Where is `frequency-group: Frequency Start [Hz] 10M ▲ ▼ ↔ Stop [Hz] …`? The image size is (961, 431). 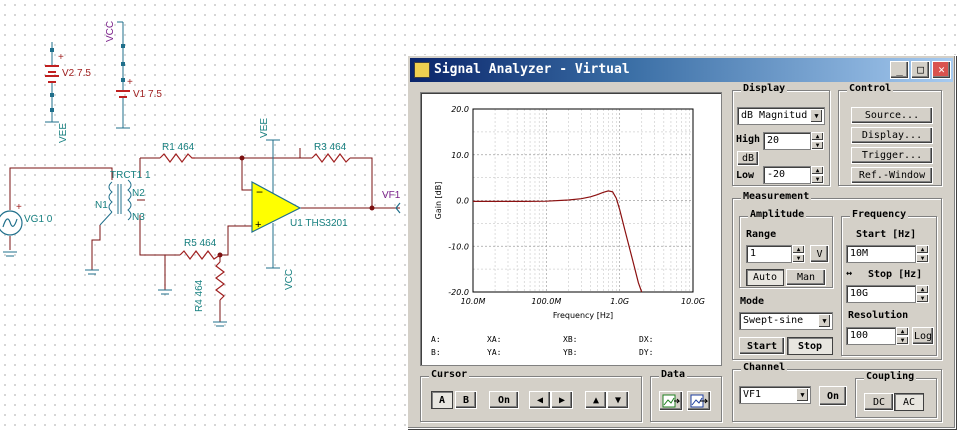
frequency-group: Frequency Start [Hz] 10M ▲ ▼ ↔ Stop [Hz] … is located at coordinates (889, 282).